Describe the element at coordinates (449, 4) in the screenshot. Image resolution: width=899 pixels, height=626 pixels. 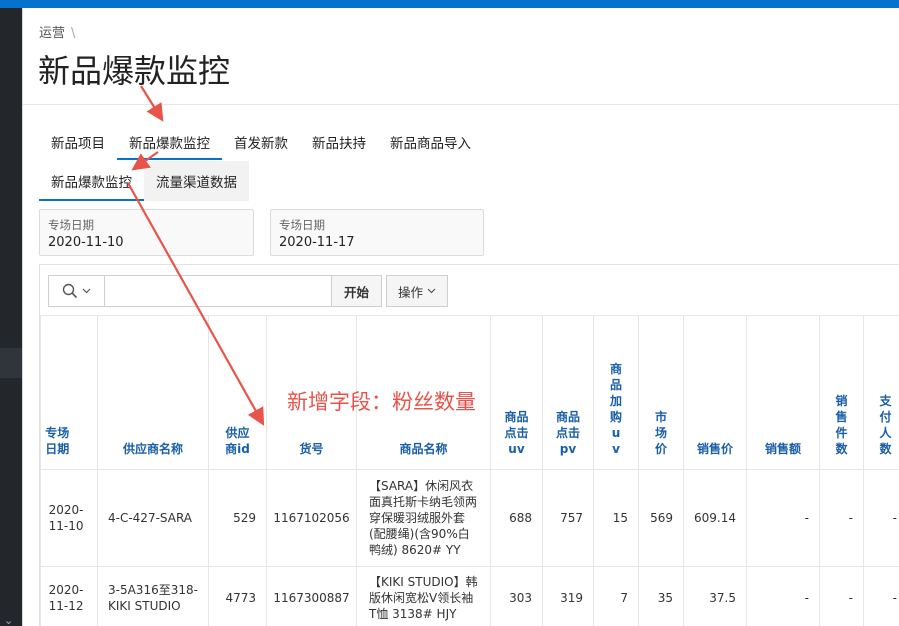
I see `top-accent-bar` at that location.